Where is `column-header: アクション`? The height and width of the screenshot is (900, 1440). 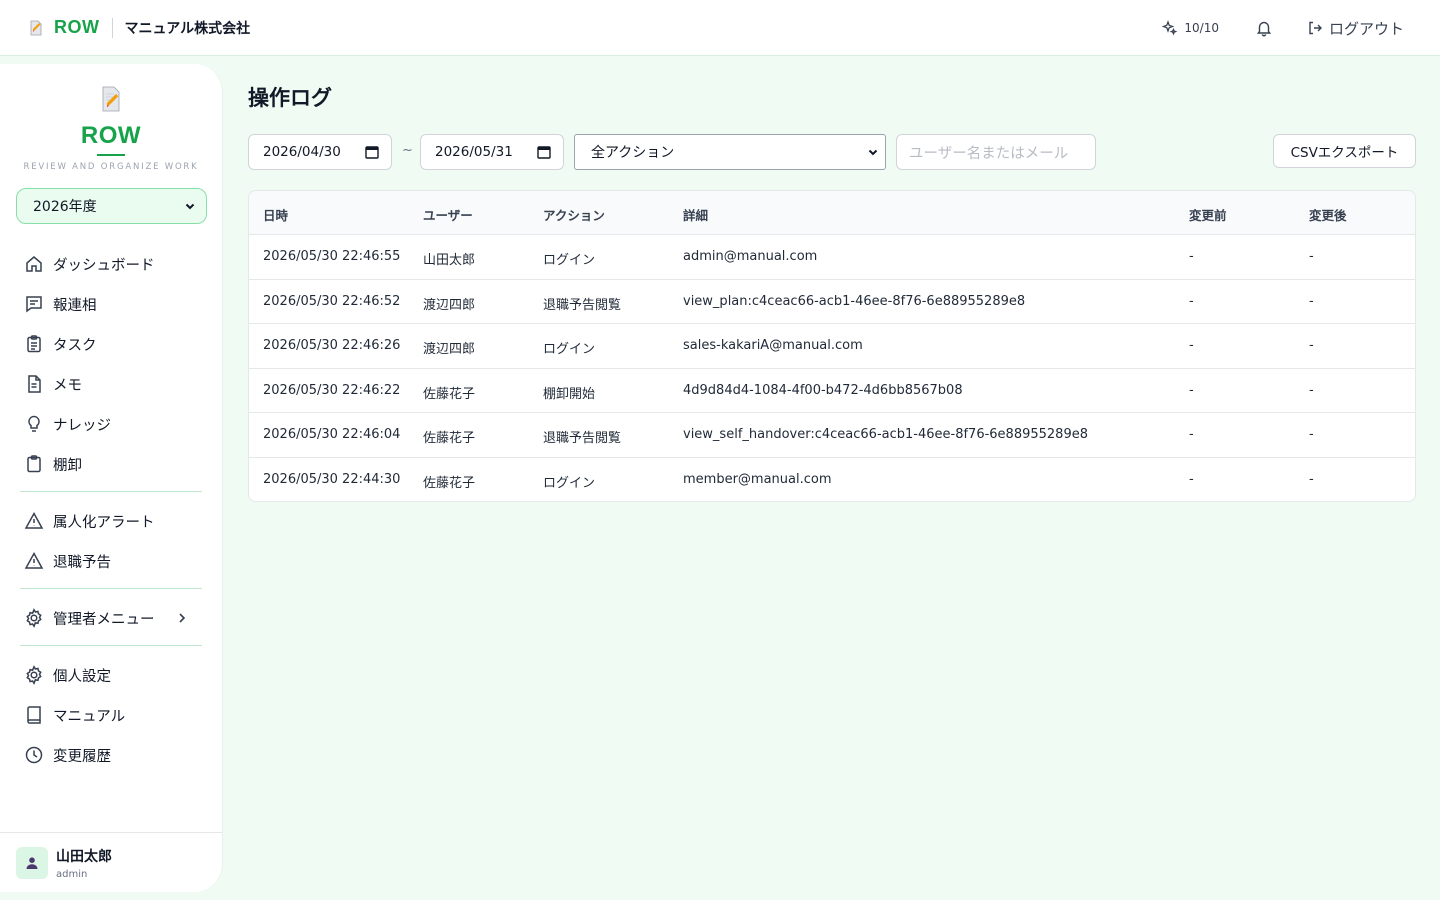 column-header: アクション is located at coordinates (574, 214).